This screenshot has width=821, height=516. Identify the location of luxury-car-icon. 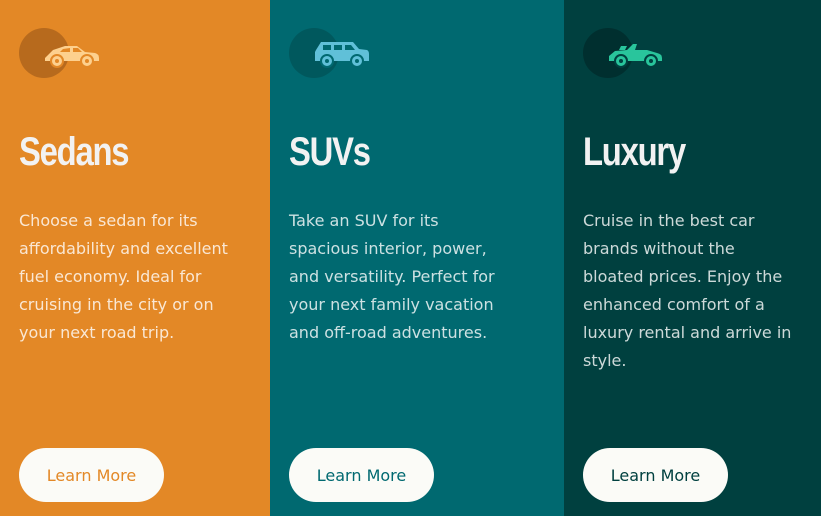
(635, 56).